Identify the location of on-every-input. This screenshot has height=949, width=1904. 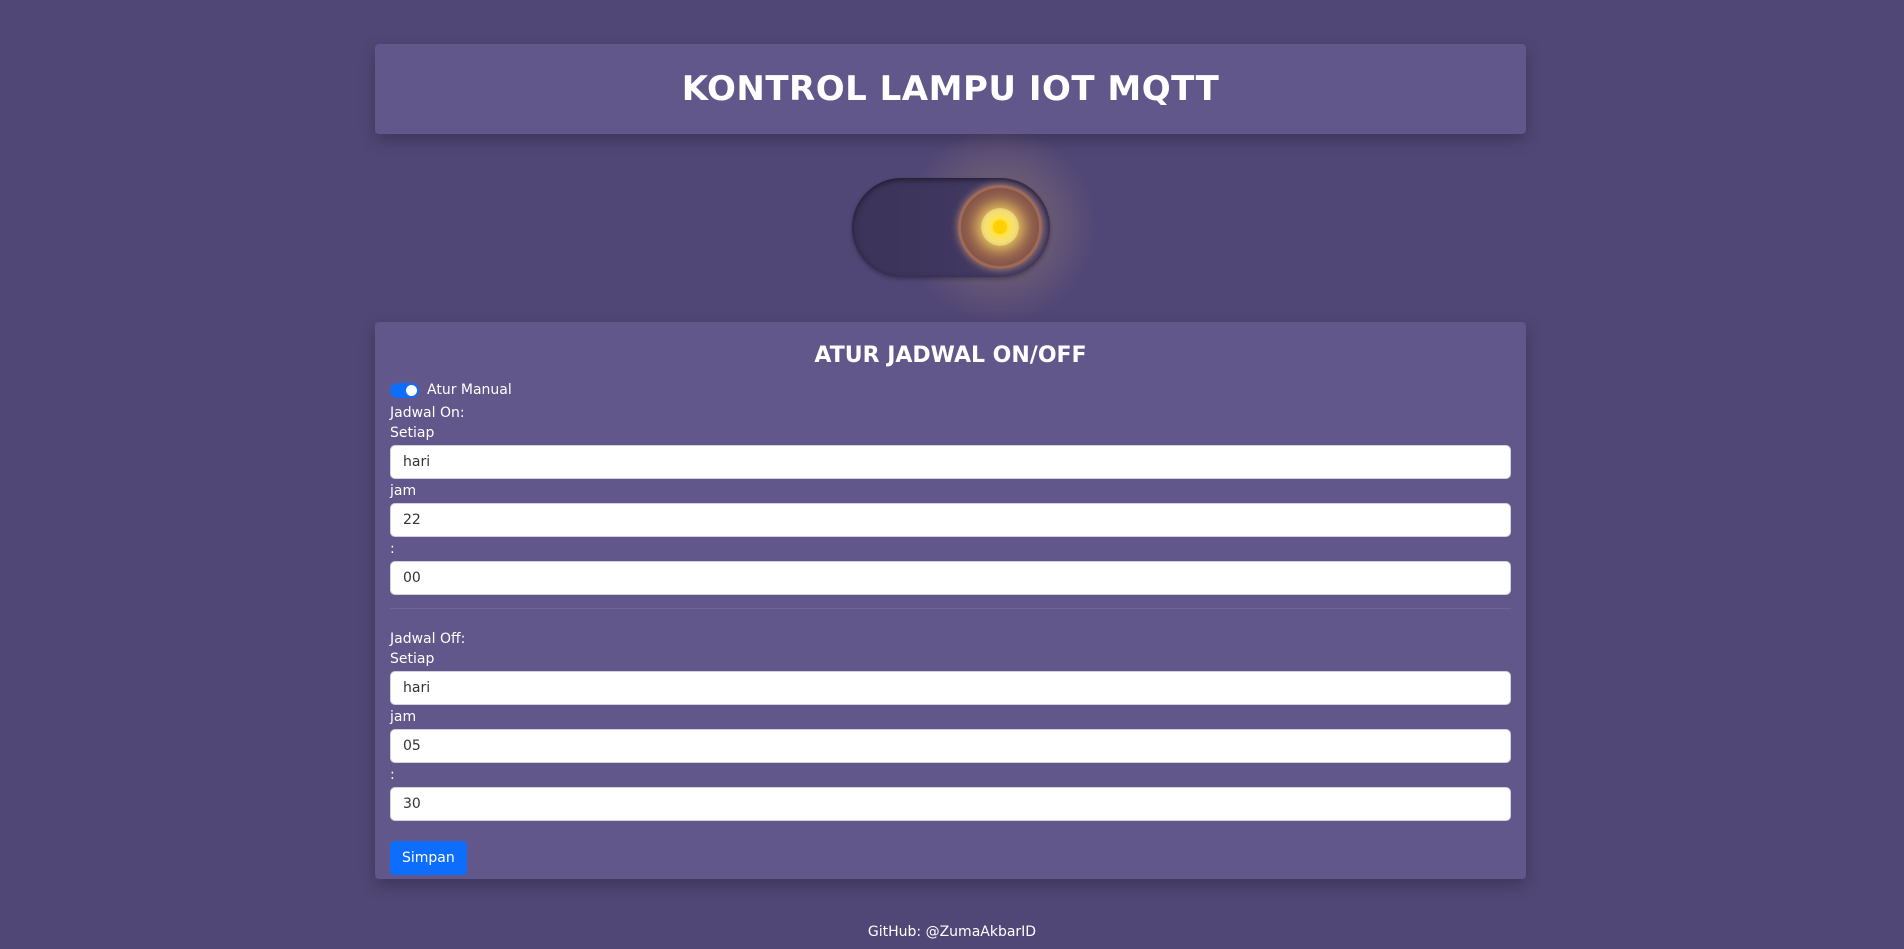
(950, 462).